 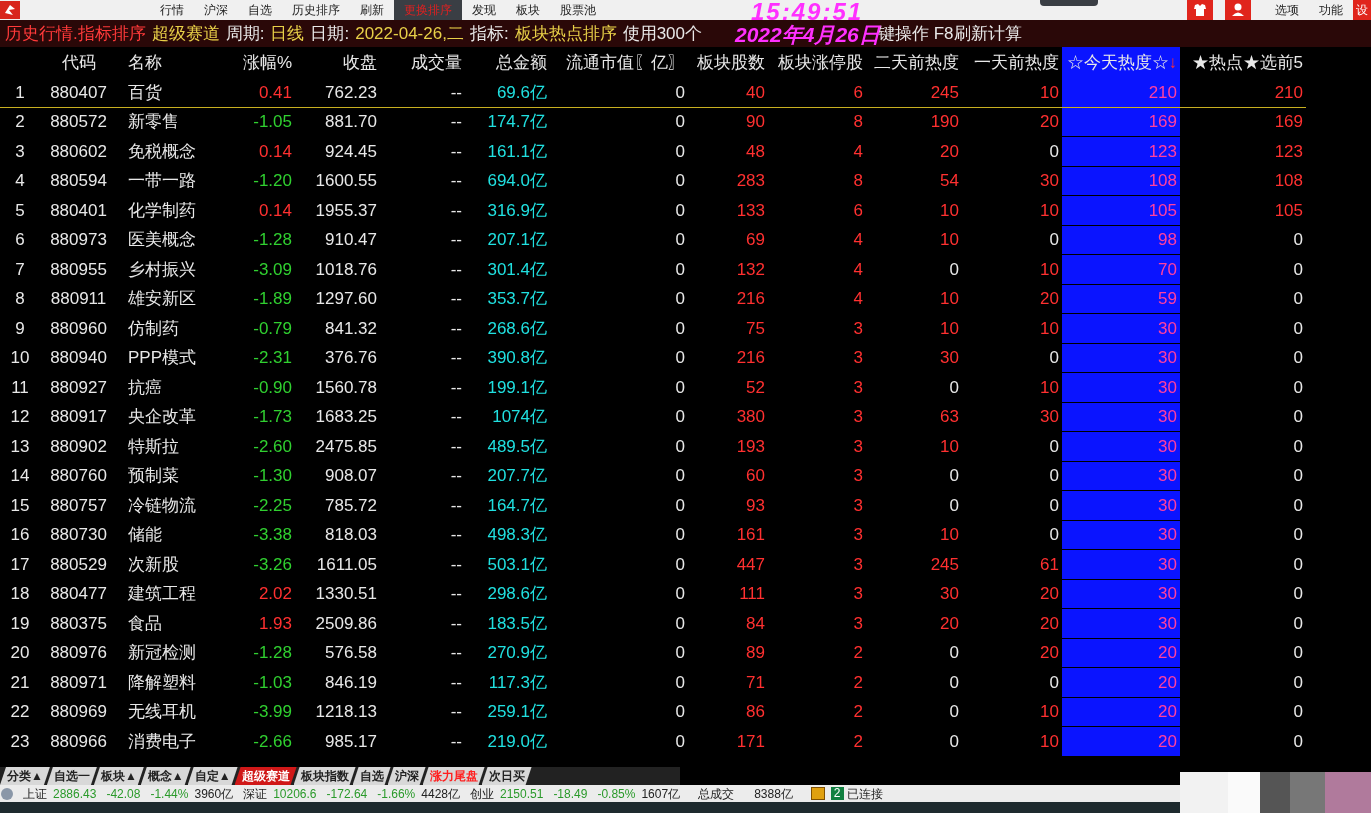 What do you see at coordinates (1287, 10) in the screenshot?
I see `menu-button: 选项` at bounding box center [1287, 10].